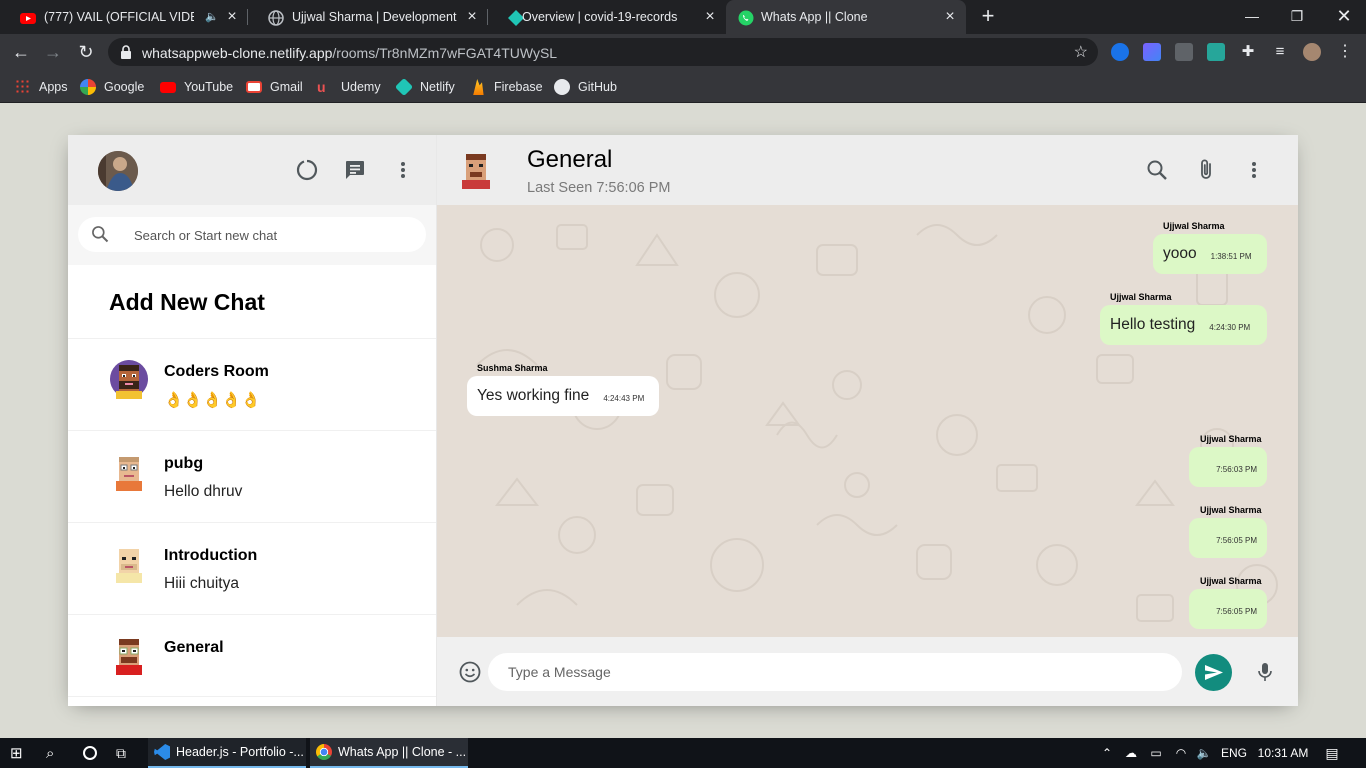 This screenshot has width=1366, height=768. What do you see at coordinates (506, 87) in the screenshot?
I see `bookmark-firebase: Firebase` at bounding box center [506, 87].